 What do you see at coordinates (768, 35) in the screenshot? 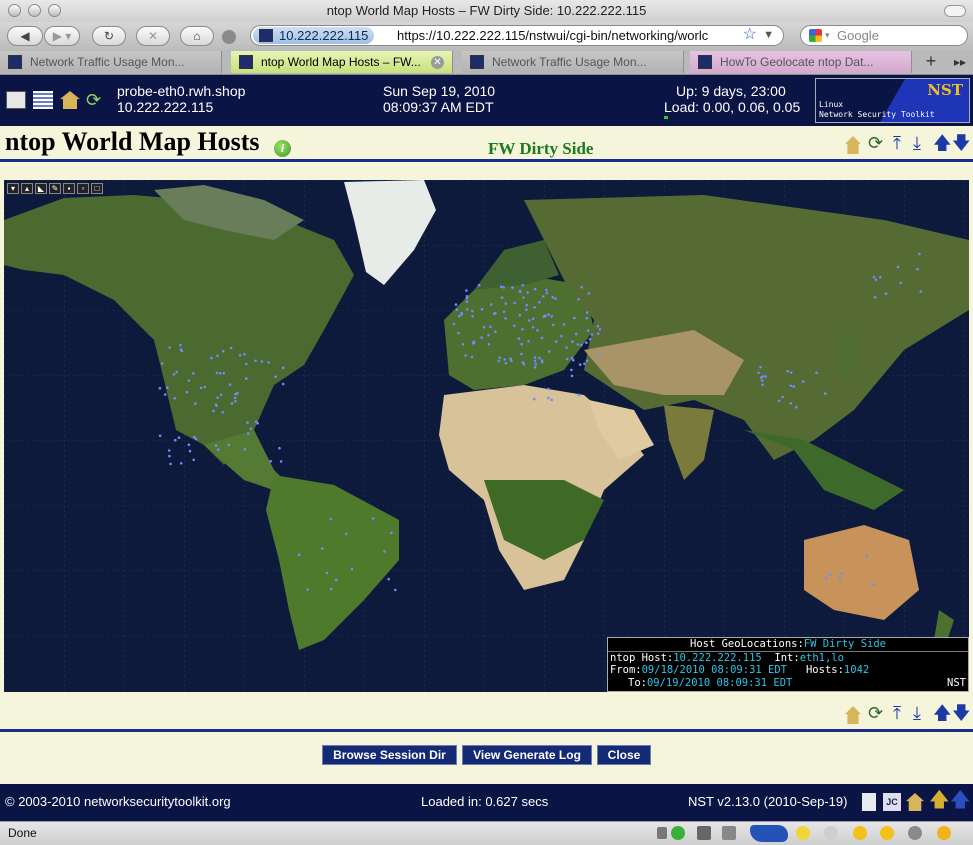
I see `url-dropdown-icon: ▼` at bounding box center [768, 35].